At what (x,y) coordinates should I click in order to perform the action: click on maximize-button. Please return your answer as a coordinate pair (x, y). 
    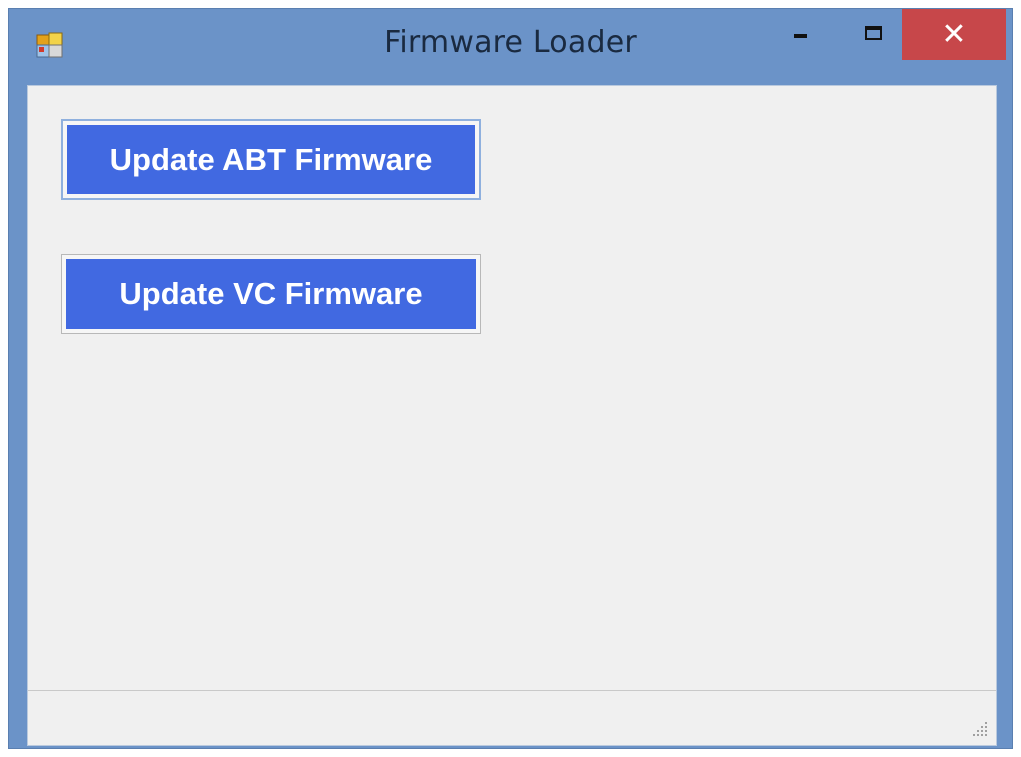
    Looking at the image, I should click on (874, 34).